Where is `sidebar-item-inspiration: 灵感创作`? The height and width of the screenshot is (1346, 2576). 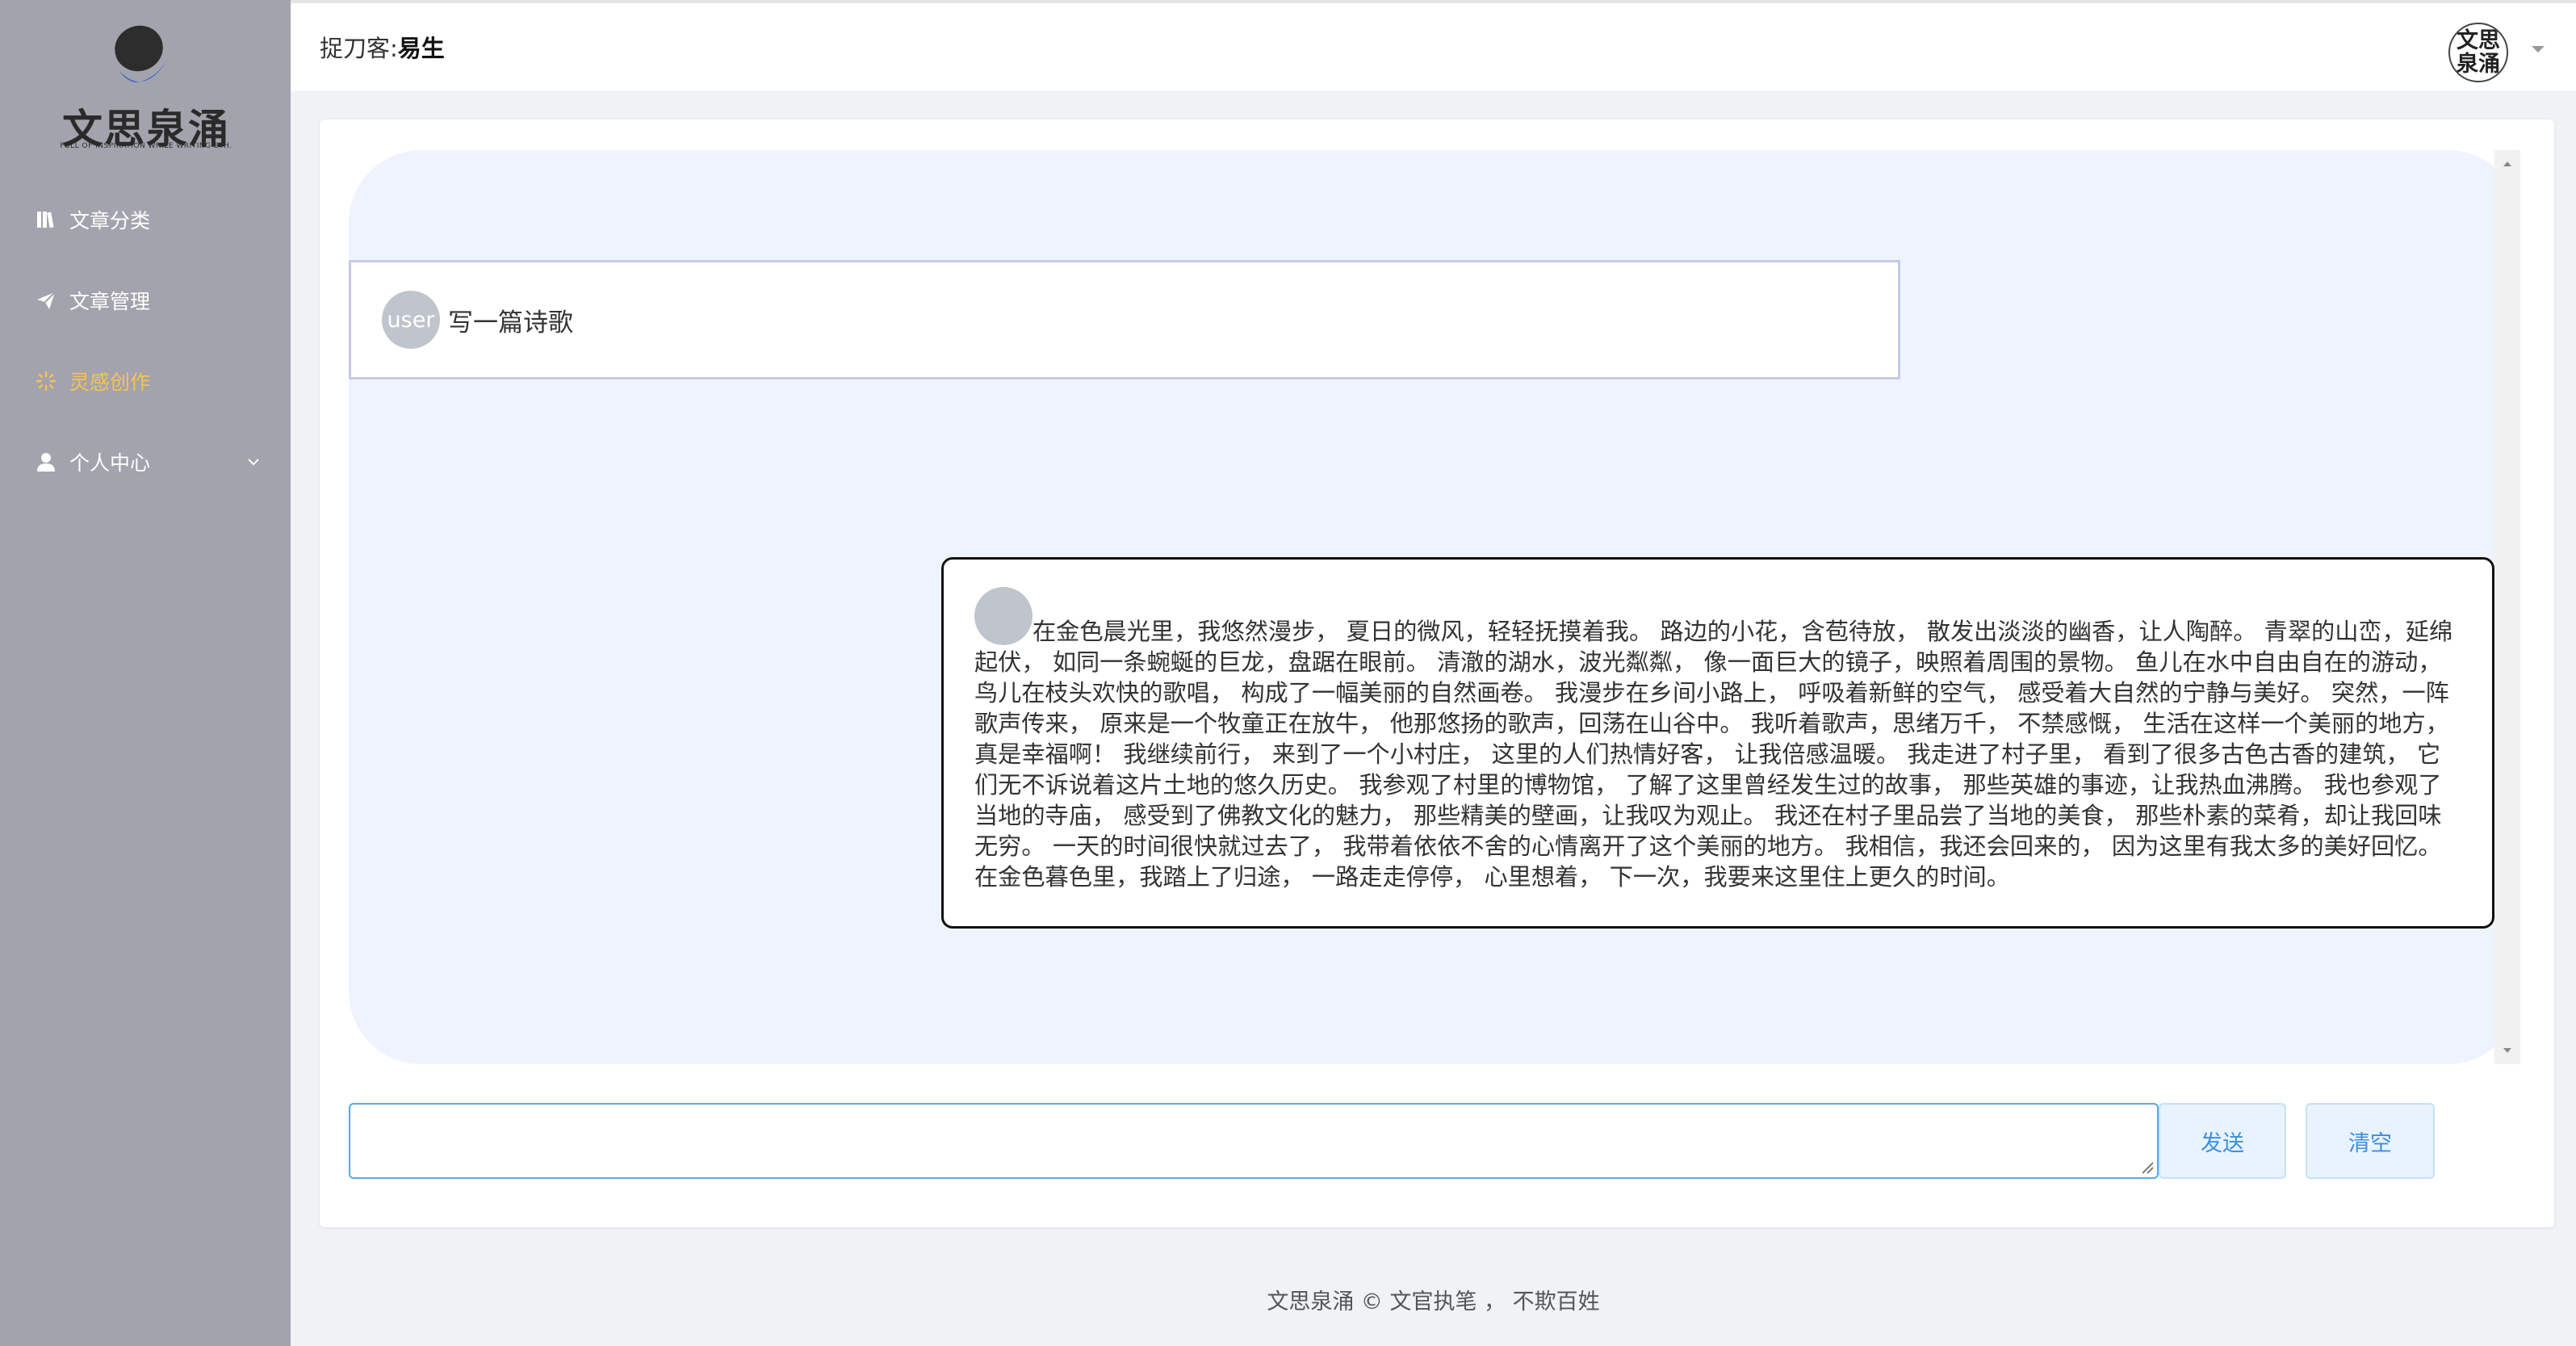
sidebar-item-inspiration: 灵感创作 is located at coordinates (145, 381).